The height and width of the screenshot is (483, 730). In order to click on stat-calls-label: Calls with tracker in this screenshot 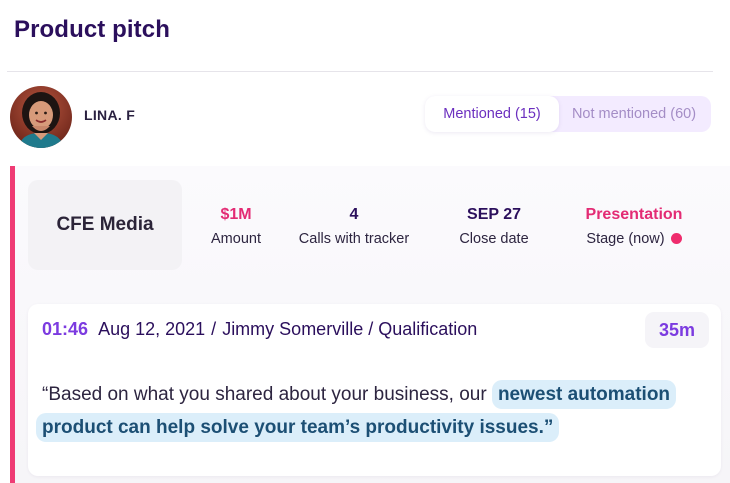, I will do `click(354, 239)`.